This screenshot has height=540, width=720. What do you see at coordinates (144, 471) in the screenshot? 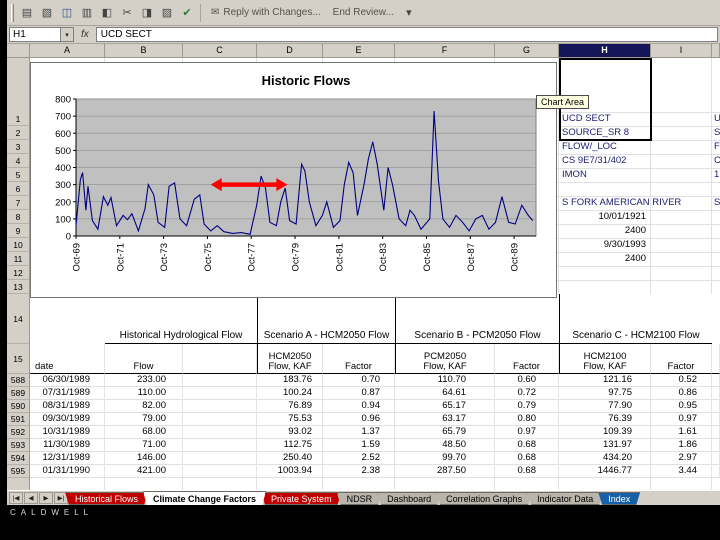
I see `table-cell: 421.00` at bounding box center [144, 471].